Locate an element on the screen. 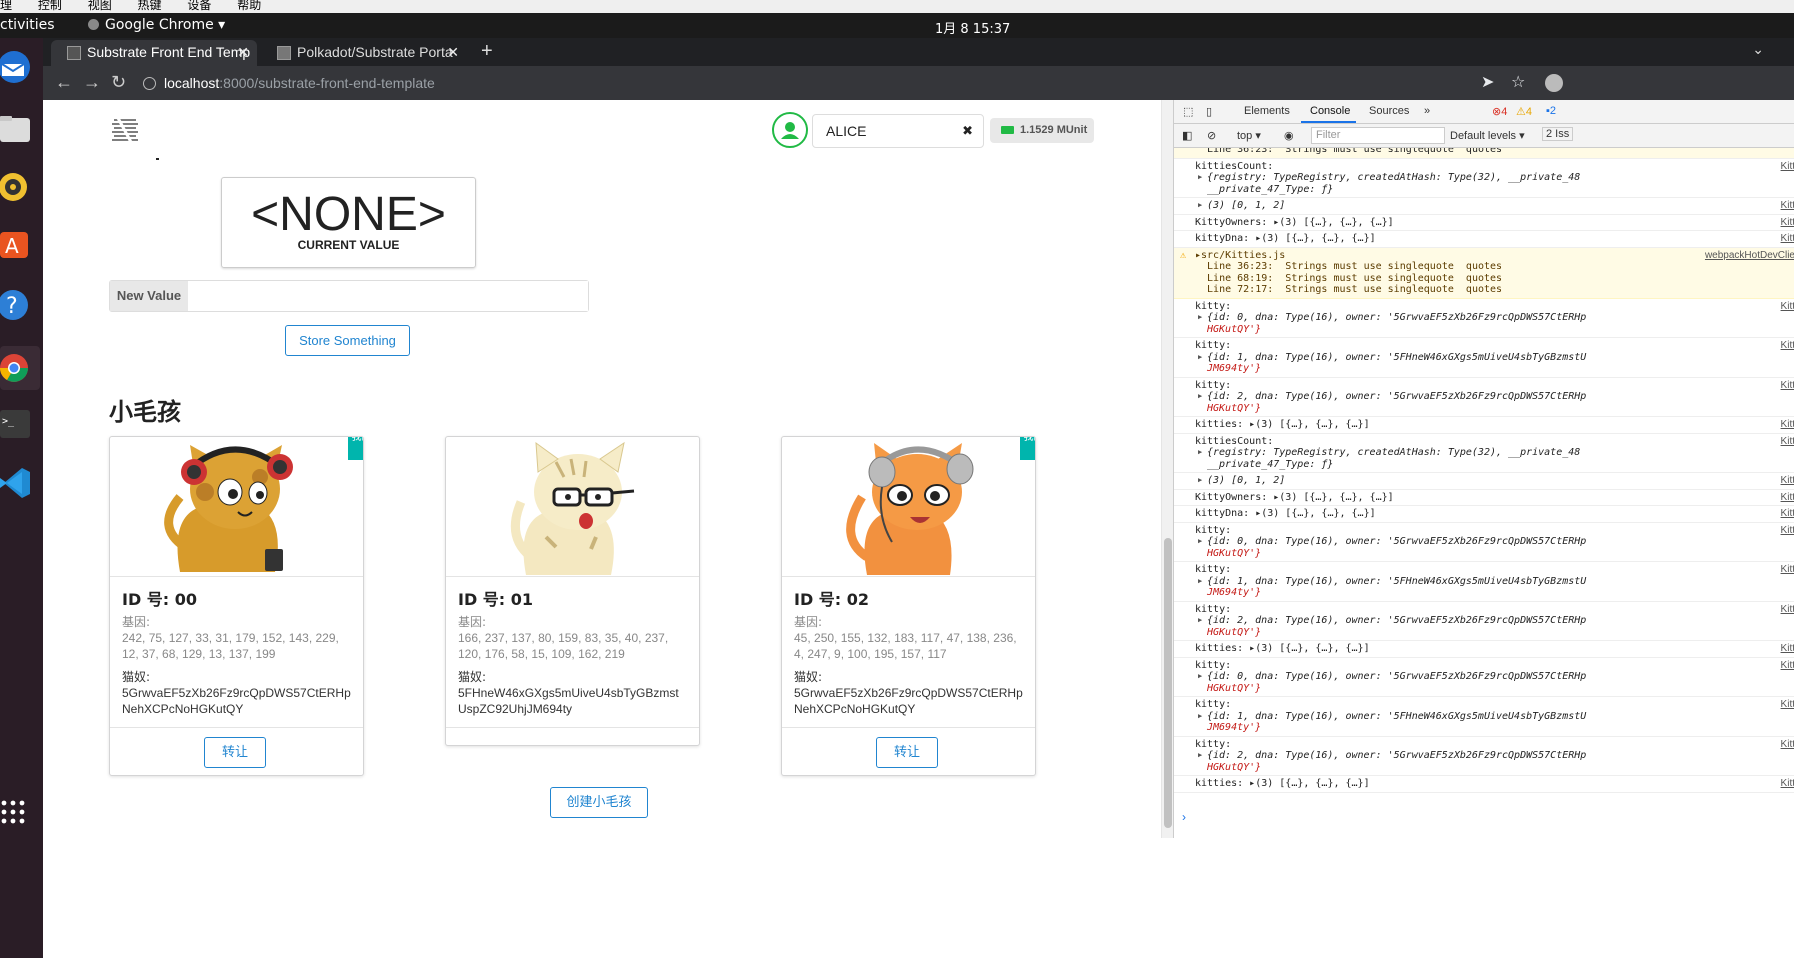 Image resolution: width=1794 pixels, height=958 pixels. clock: 1月 8 15:37 is located at coordinates (972, 27).